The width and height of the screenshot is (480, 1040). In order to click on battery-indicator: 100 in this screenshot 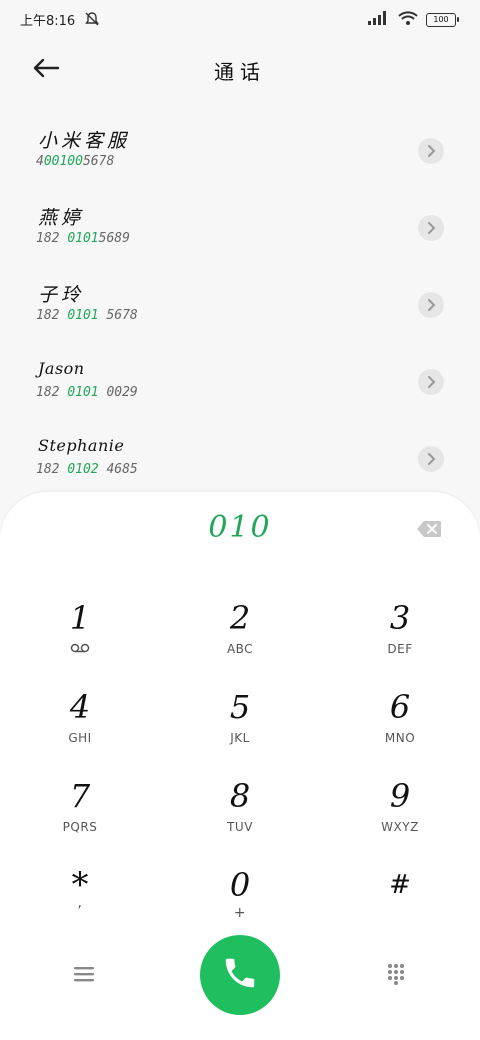, I will do `click(442, 19)`.